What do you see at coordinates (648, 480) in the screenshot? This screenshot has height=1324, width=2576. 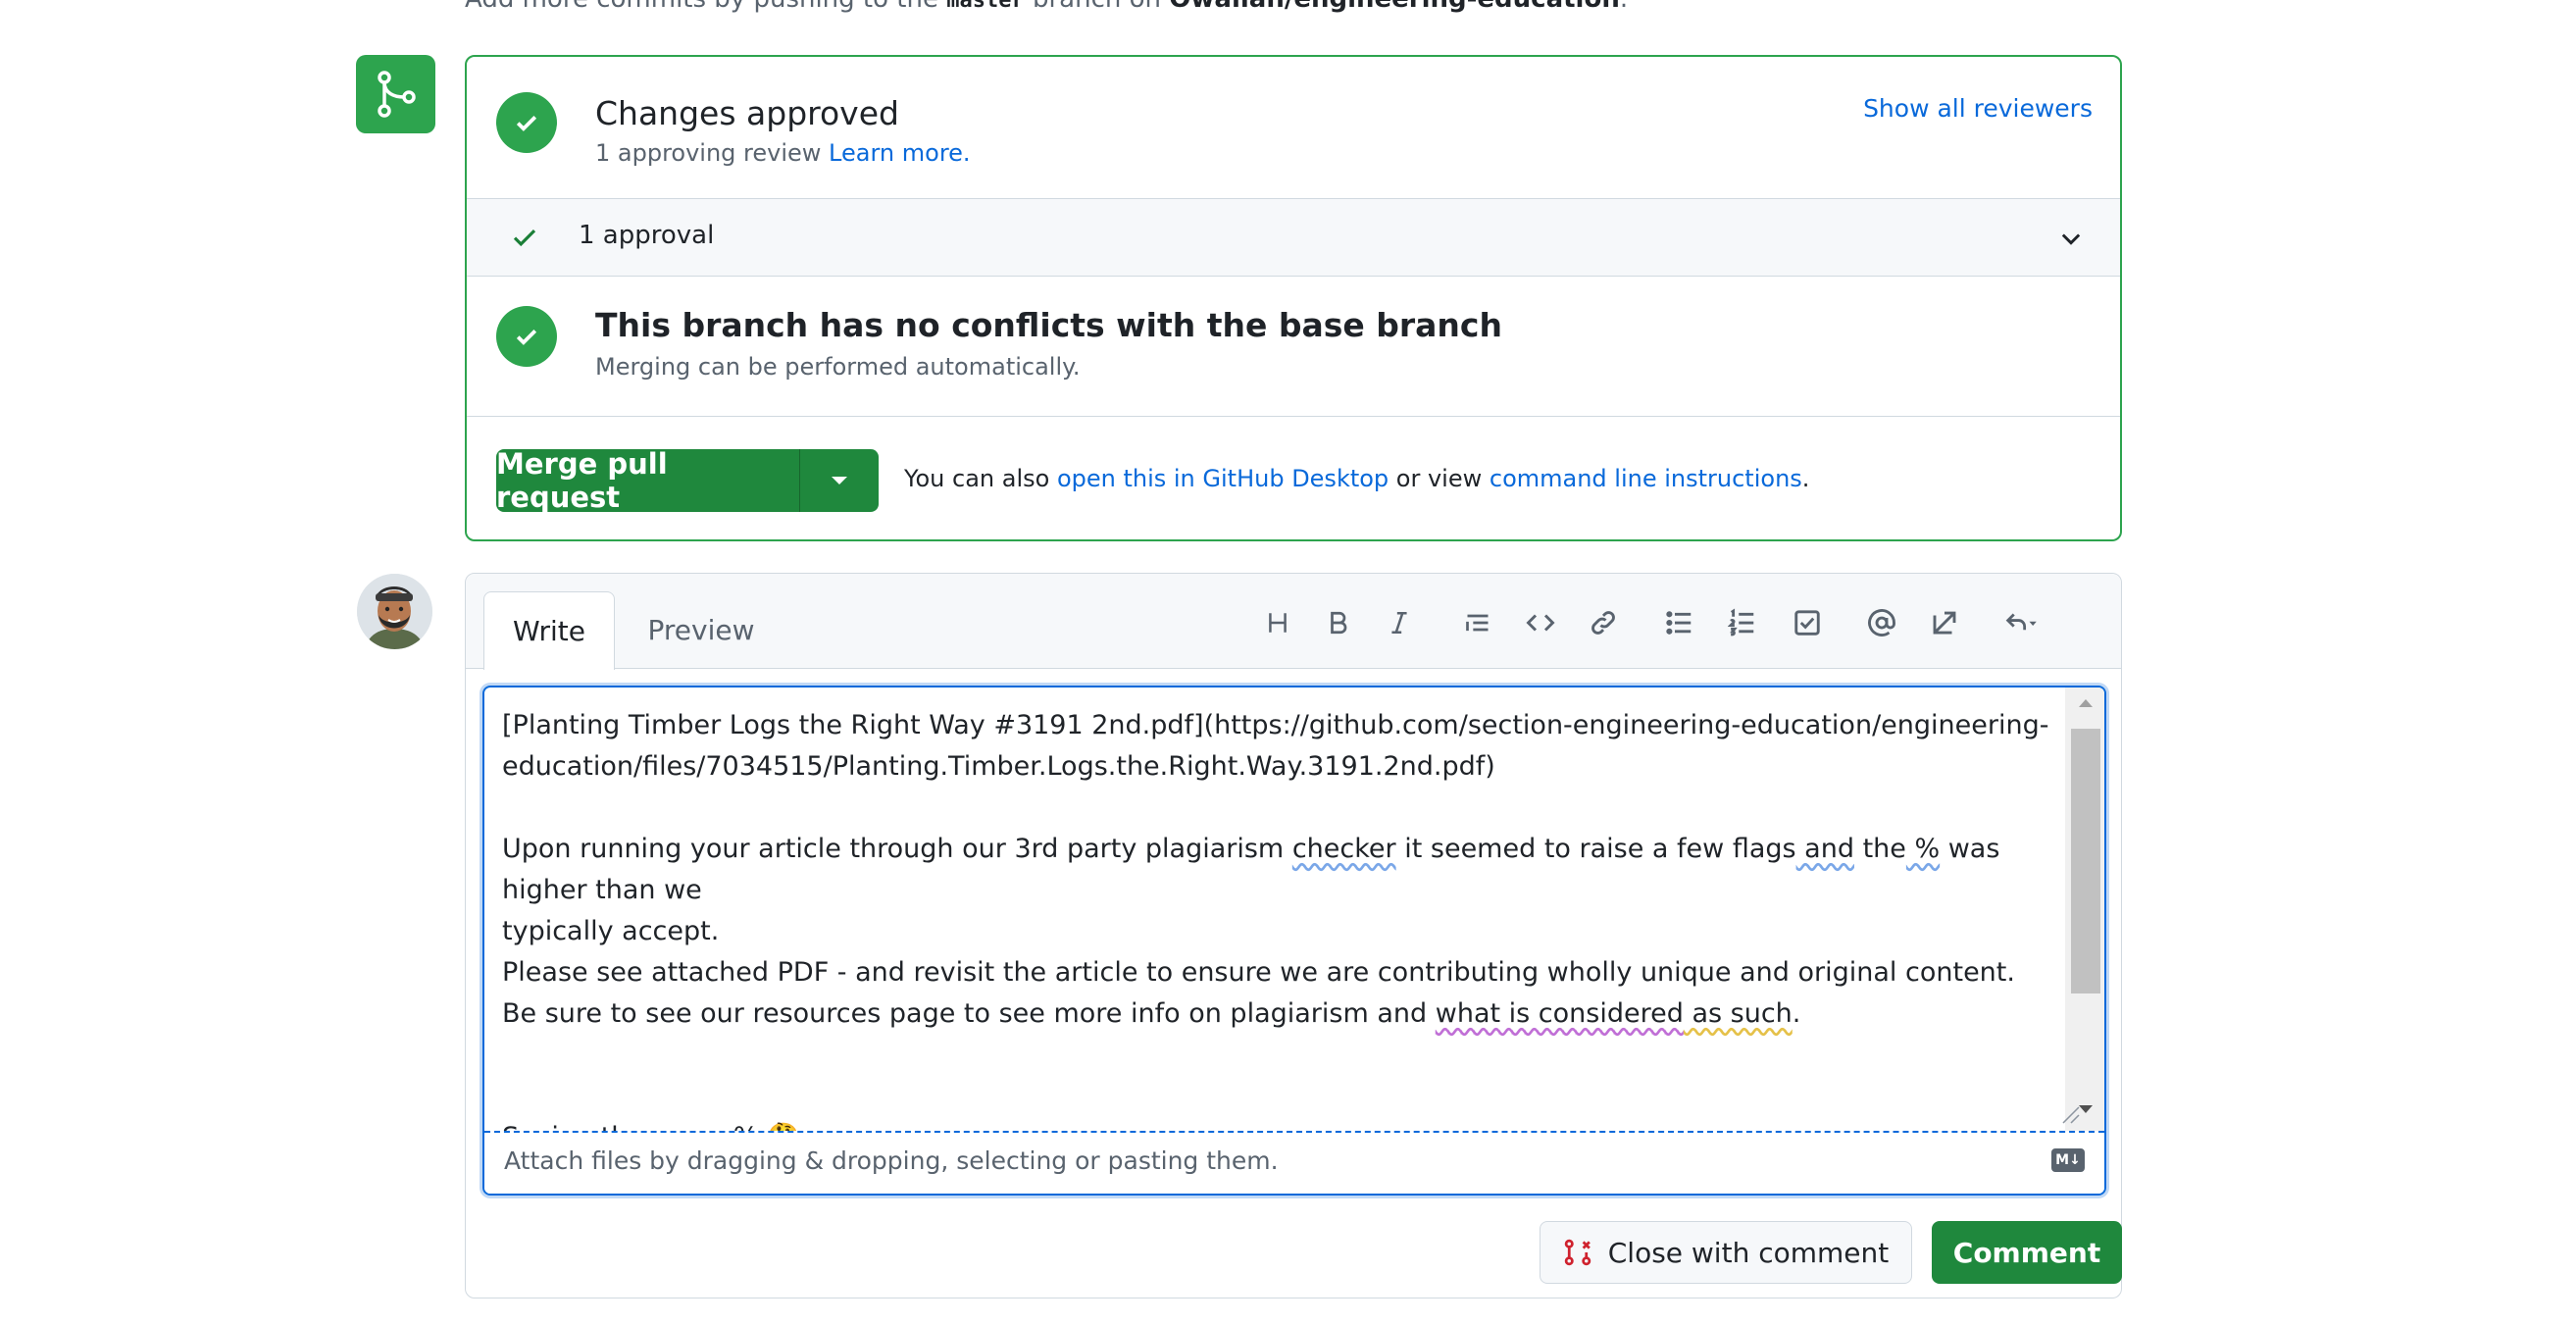 I see `merge-pull-request-button: Merge pull request` at bounding box center [648, 480].